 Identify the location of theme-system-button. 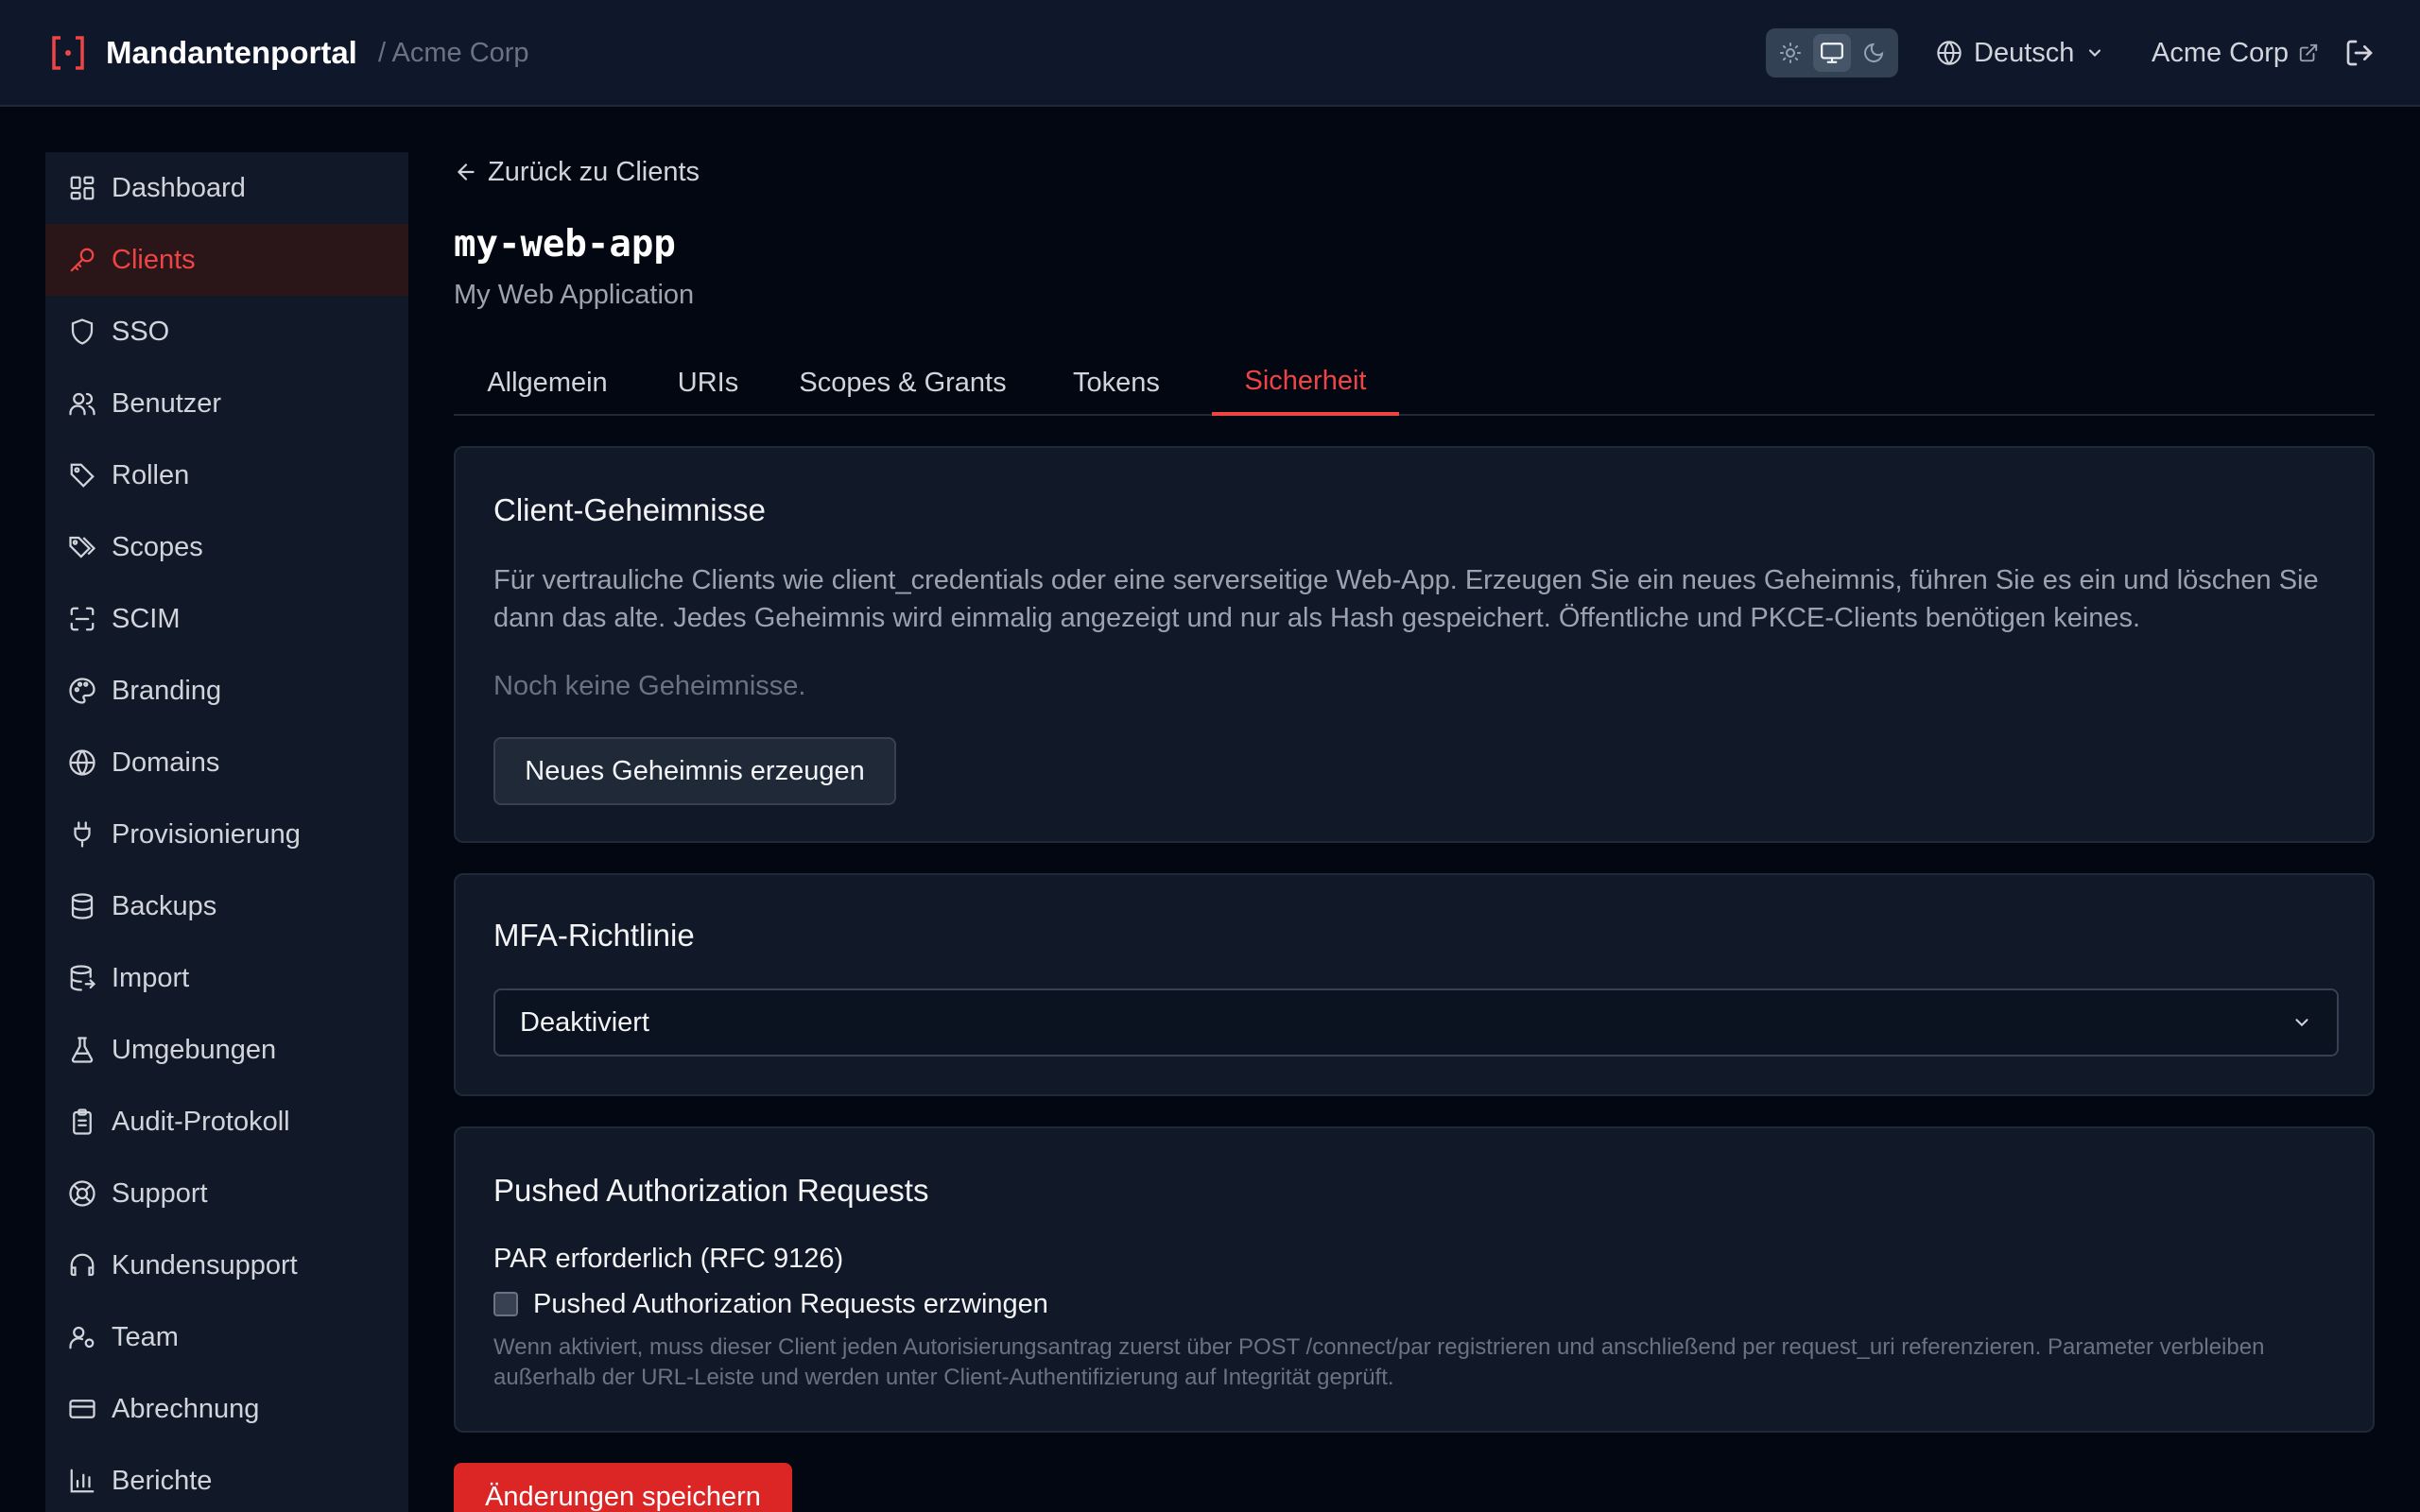
(1832, 53).